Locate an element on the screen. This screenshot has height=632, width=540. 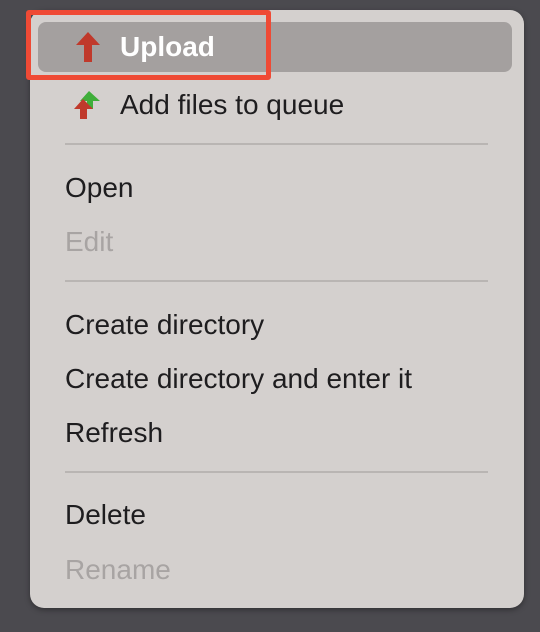
menu-item-label: Upload is located at coordinates (167, 46).